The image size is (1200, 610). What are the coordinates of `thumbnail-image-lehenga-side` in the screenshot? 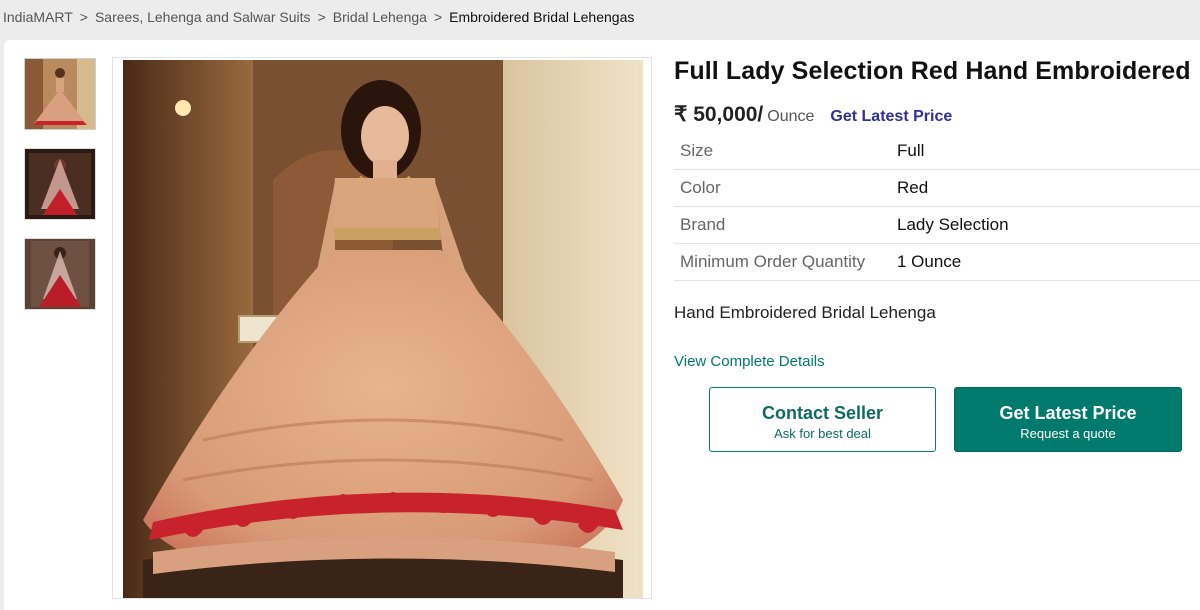 It's located at (60, 274).